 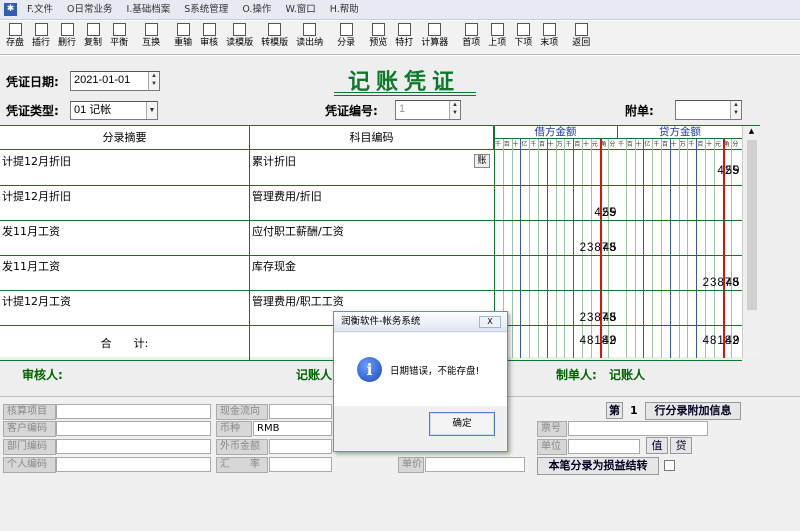 What do you see at coordinates (482, 161) in the screenshot?
I see `ledger-button: 账` at bounding box center [482, 161].